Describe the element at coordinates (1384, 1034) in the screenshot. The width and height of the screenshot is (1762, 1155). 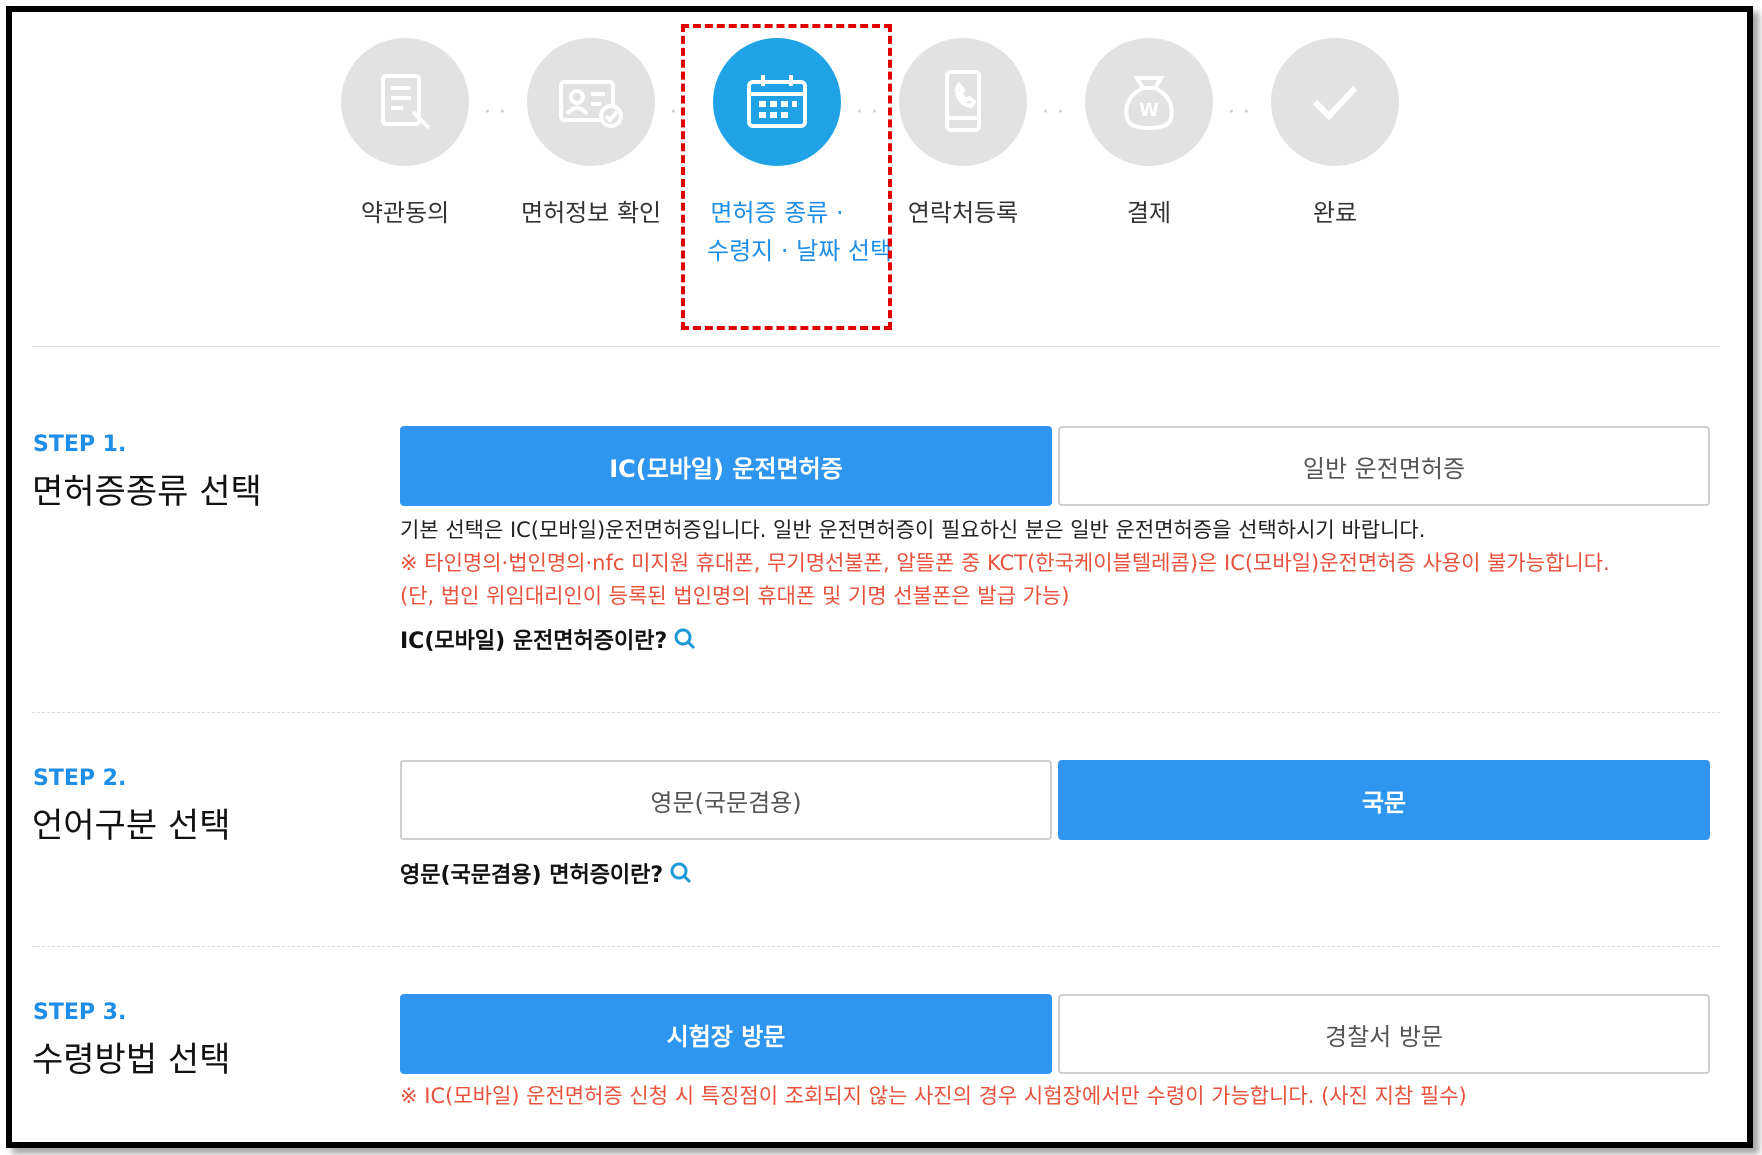
I see `police-station-visit-button: 경찰서 방문` at that location.